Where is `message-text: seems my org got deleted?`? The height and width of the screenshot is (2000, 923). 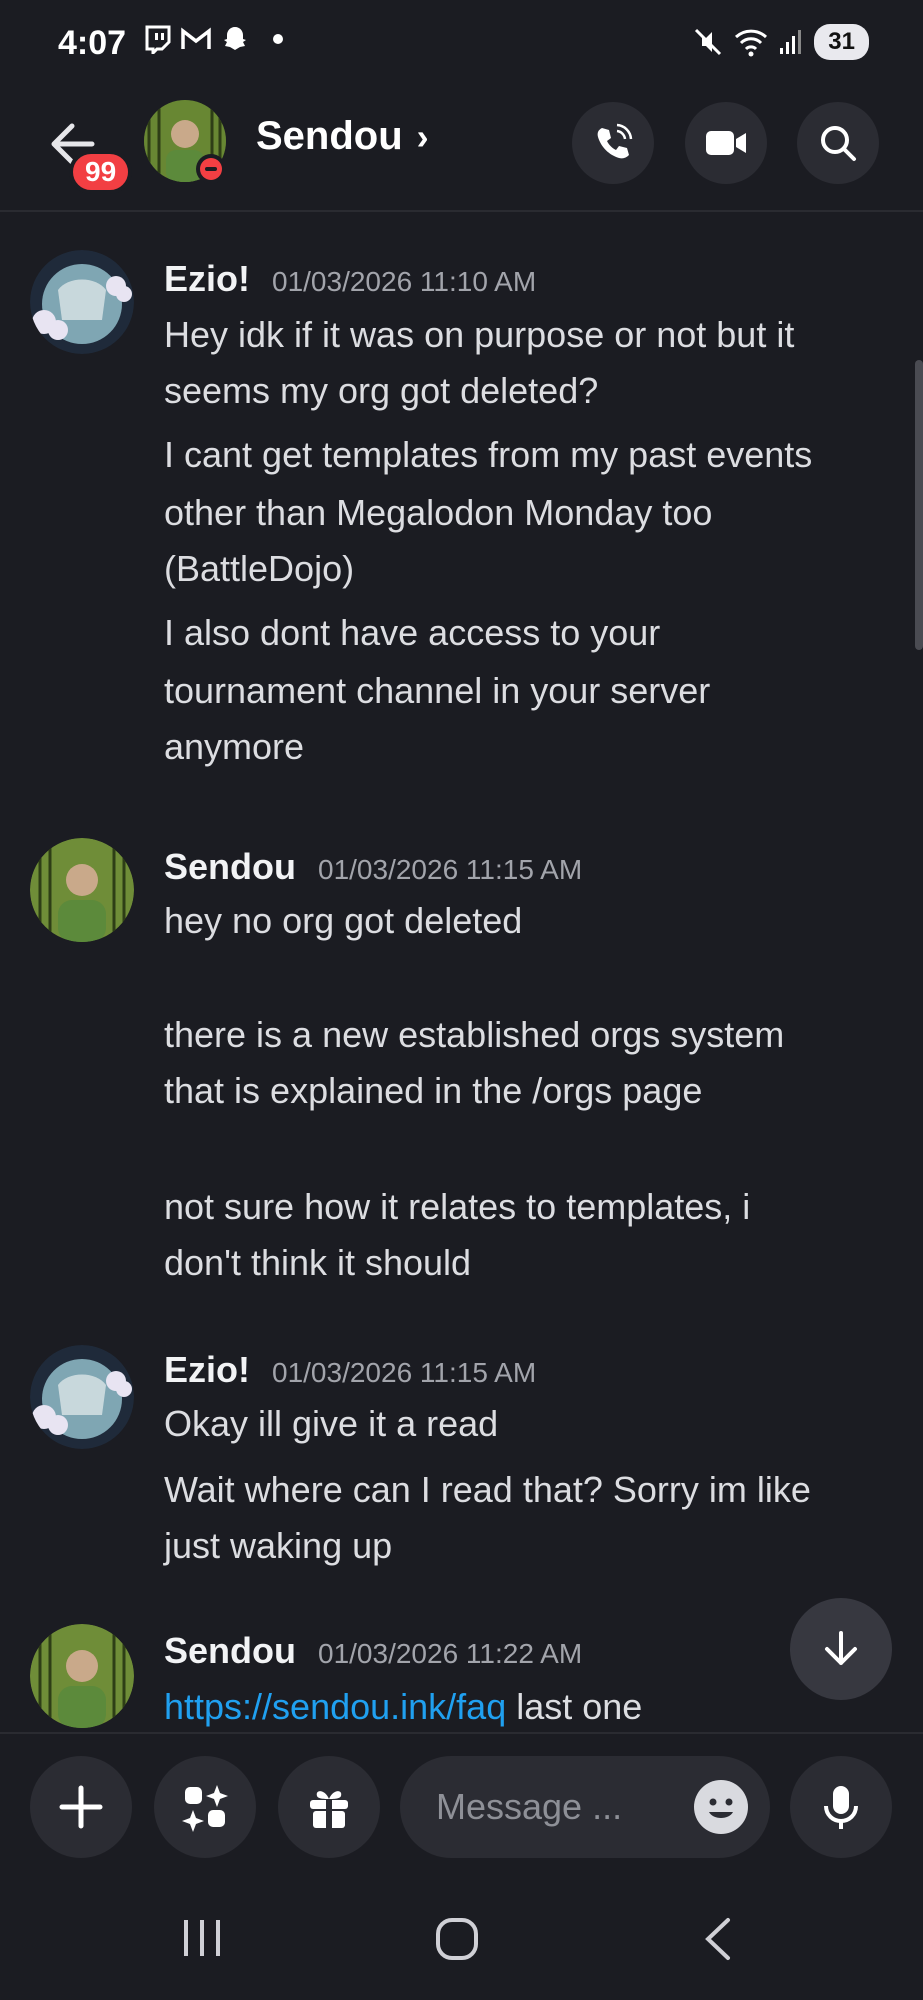 message-text: seems my org got deleted? is located at coordinates (381, 390).